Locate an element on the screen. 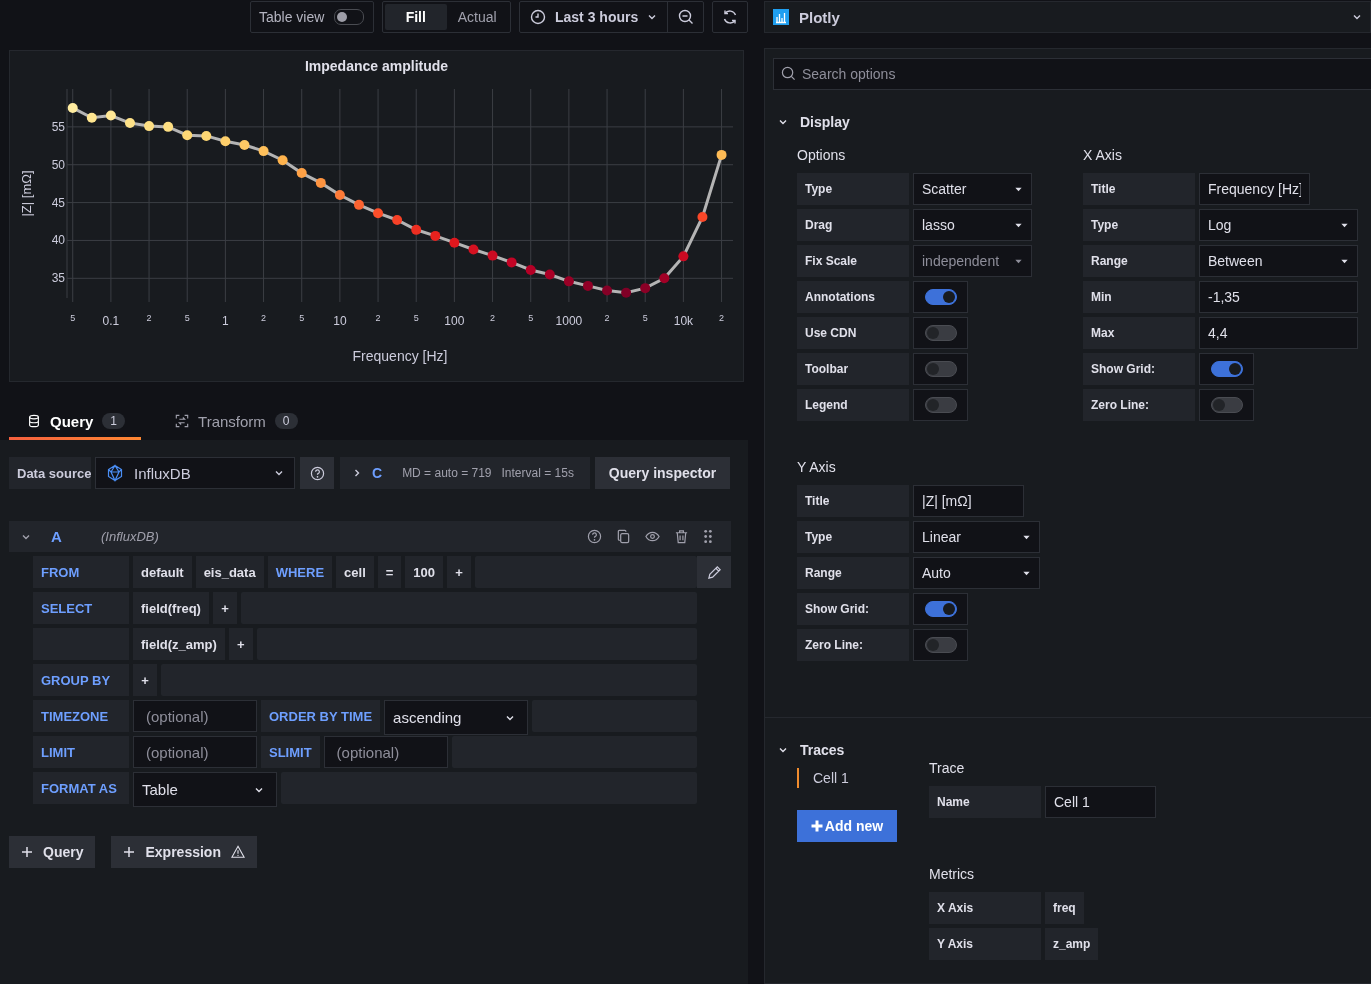  refresh-button is located at coordinates (730, 17).